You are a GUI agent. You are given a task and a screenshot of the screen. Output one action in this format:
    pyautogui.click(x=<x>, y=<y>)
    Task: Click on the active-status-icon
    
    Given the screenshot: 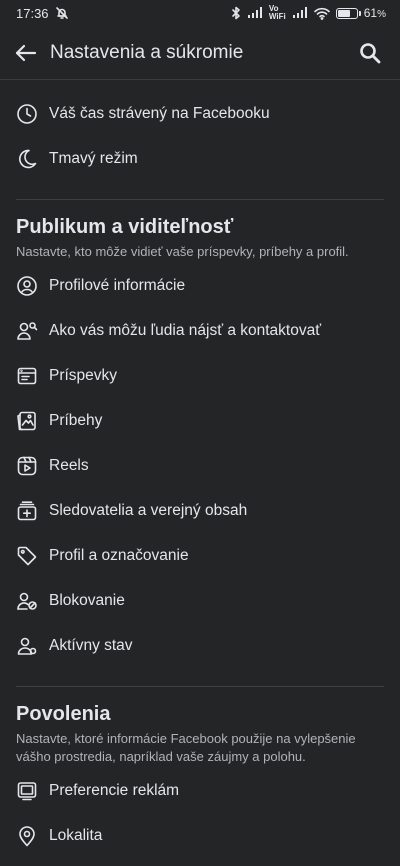 What is the action you would take?
    pyautogui.click(x=27, y=646)
    